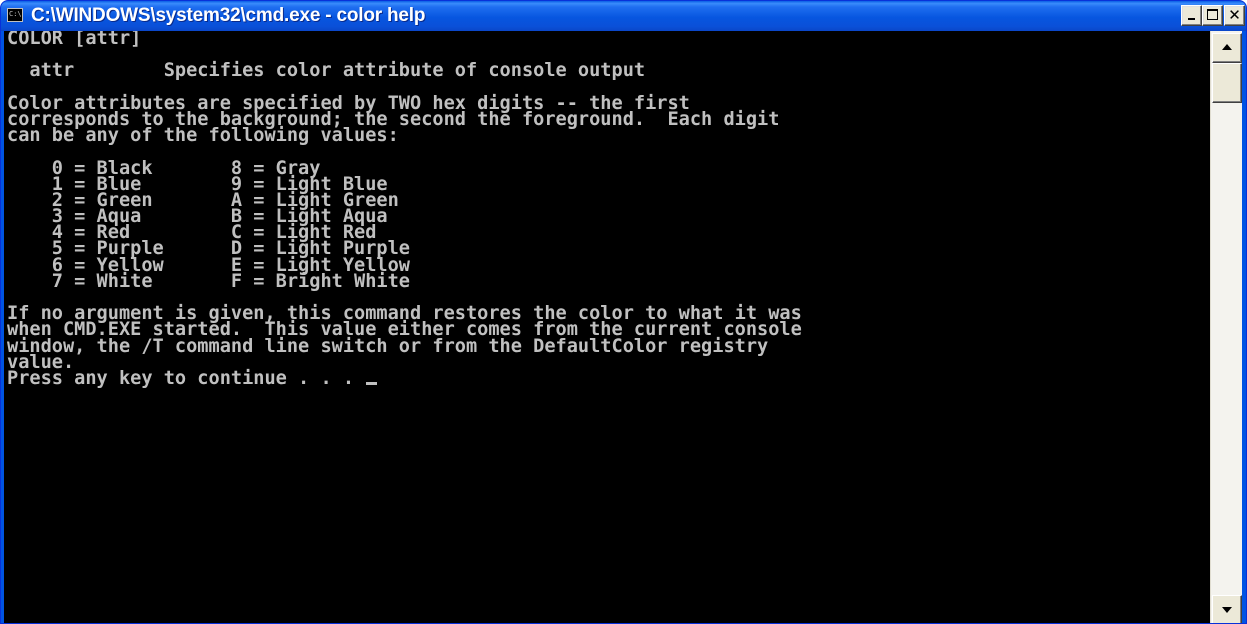  I want to click on scroll-down-button, so click(1227, 609).